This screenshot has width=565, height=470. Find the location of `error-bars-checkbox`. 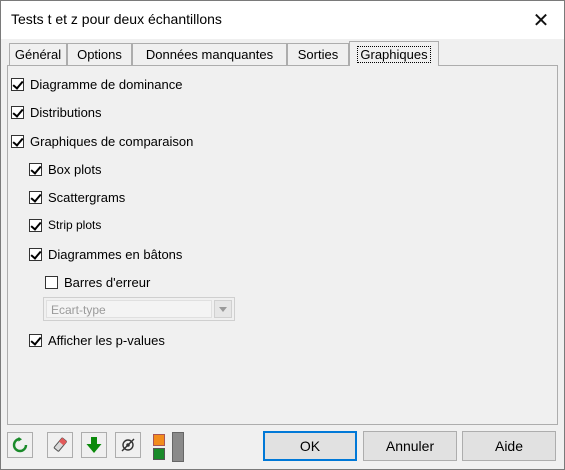

error-bars-checkbox is located at coordinates (51, 282).